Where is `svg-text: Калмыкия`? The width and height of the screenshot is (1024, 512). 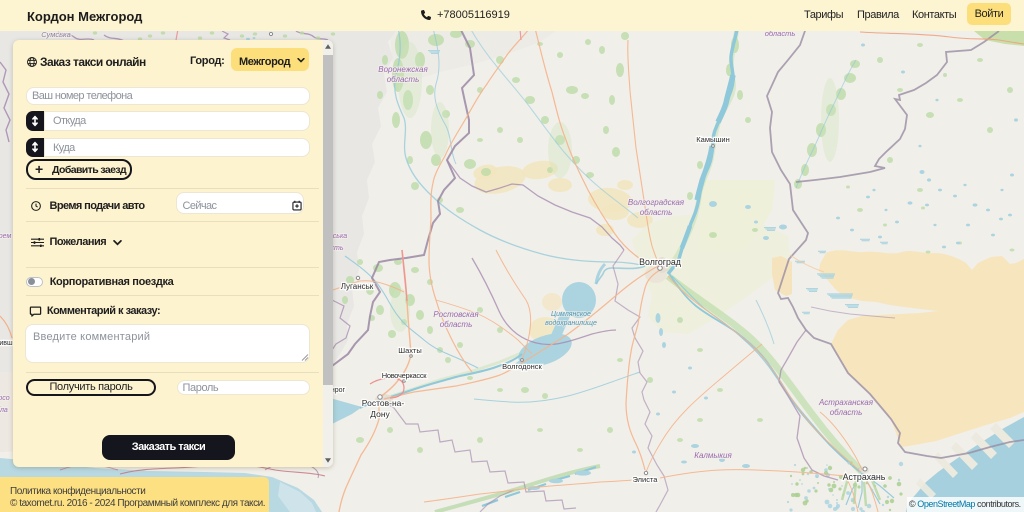 svg-text: Калмыкия is located at coordinates (713, 455).